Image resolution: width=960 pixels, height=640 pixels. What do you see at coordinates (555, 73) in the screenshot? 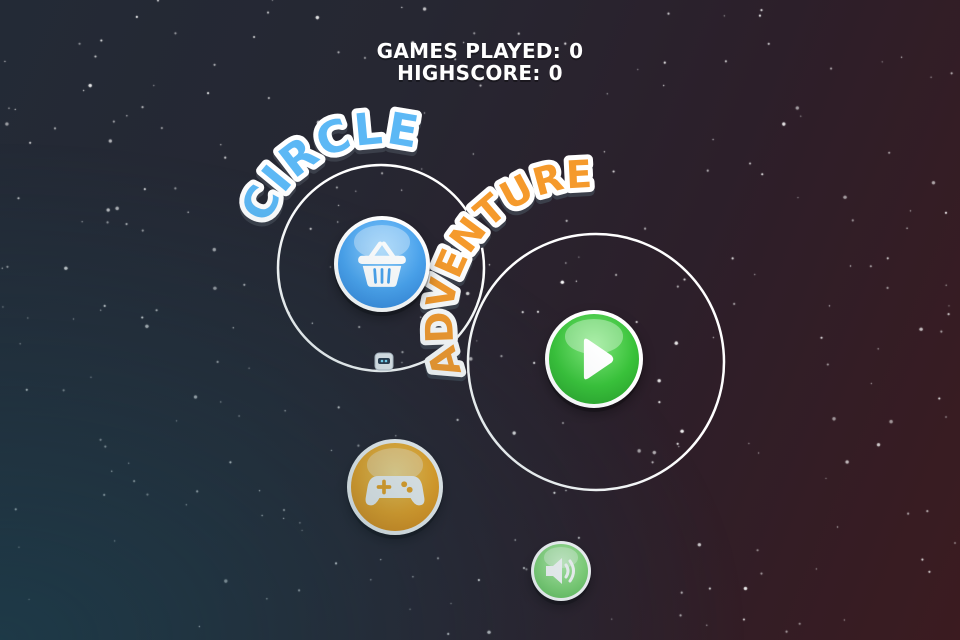
I see `highscore-value: 0` at bounding box center [555, 73].